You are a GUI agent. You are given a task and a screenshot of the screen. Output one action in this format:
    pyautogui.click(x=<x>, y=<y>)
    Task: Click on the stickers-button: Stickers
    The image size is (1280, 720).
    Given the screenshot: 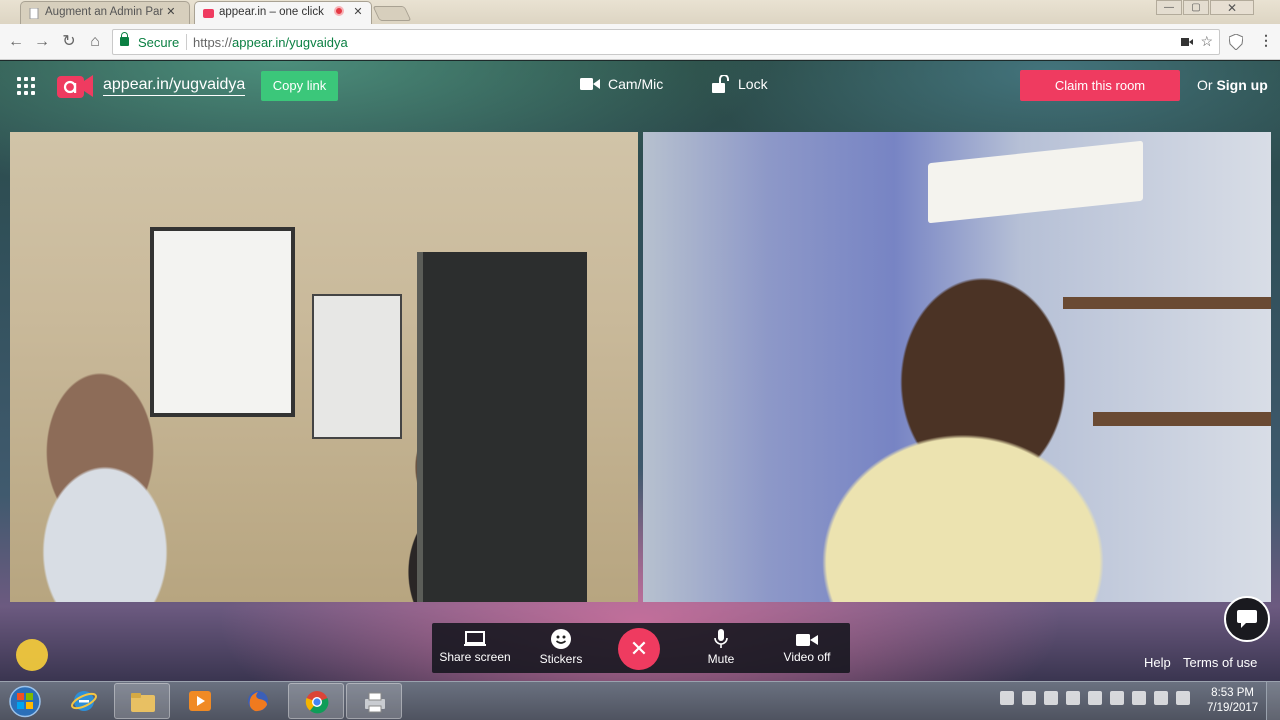 What is the action you would take?
    pyautogui.click(x=561, y=648)
    